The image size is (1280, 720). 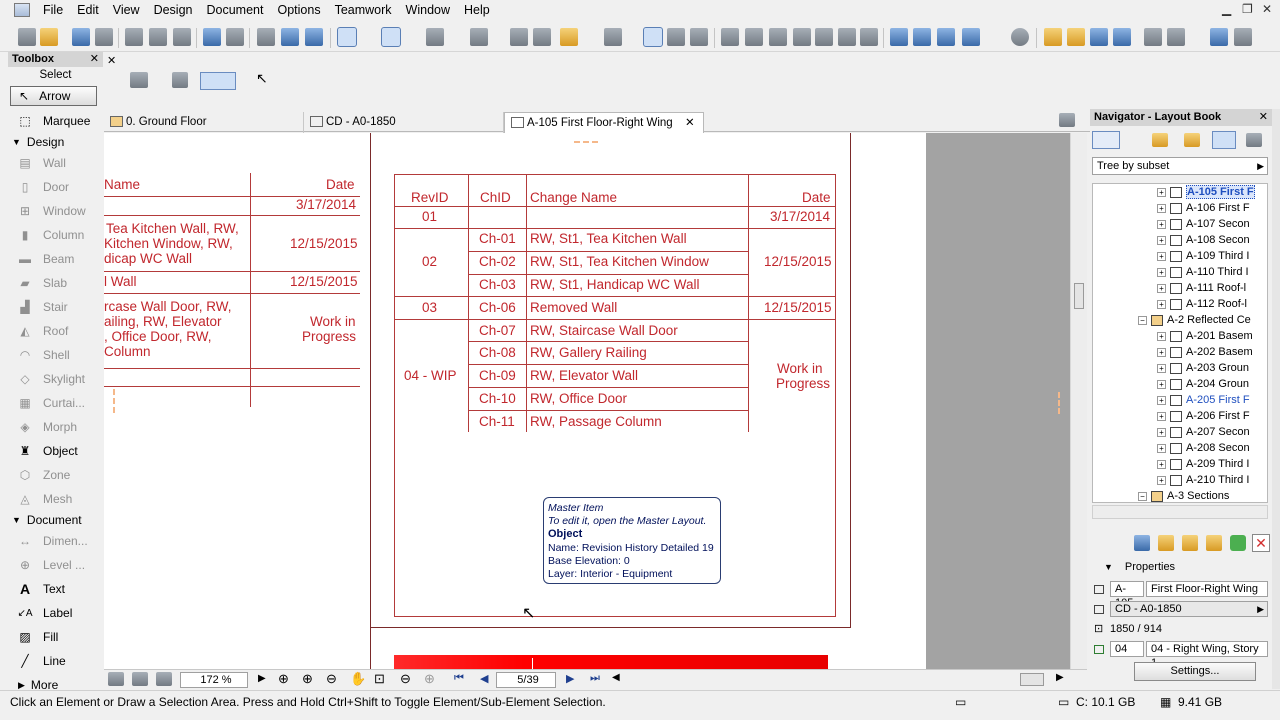 I want to click on open-file-icon, so click(x=49, y=37).